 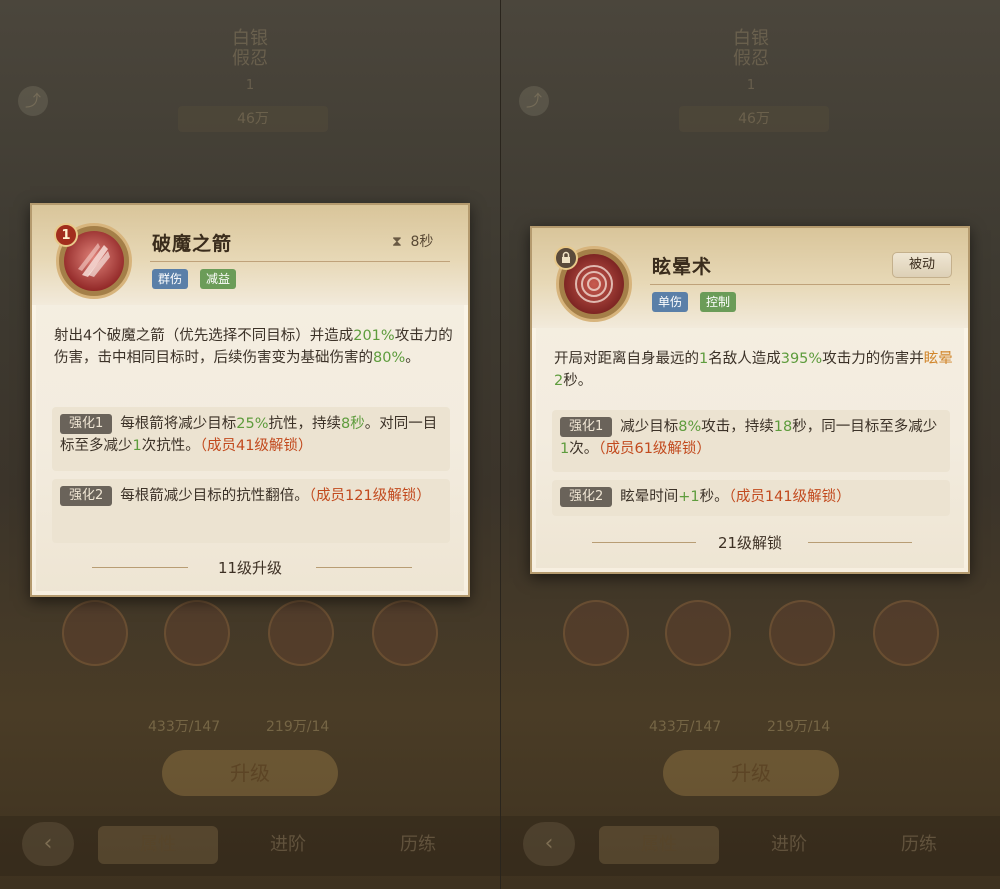 I want to click on text-segment: 眩晕, so click(x=938, y=359).